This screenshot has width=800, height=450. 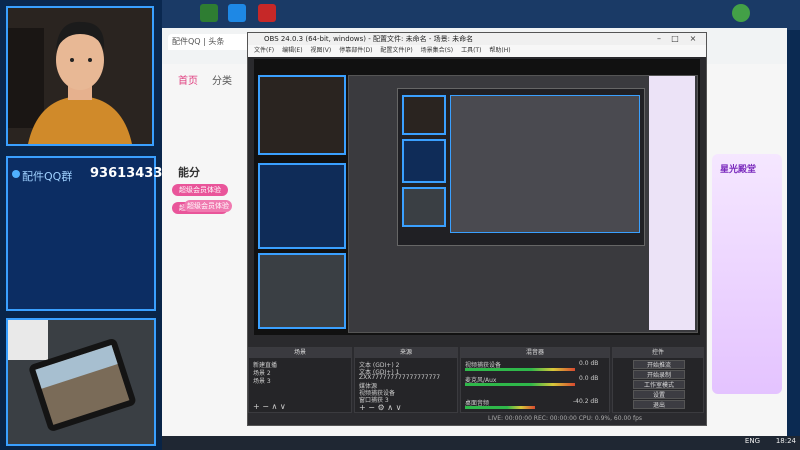 I want to click on promo-title: 星光殿堂, so click(x=738, y=170).